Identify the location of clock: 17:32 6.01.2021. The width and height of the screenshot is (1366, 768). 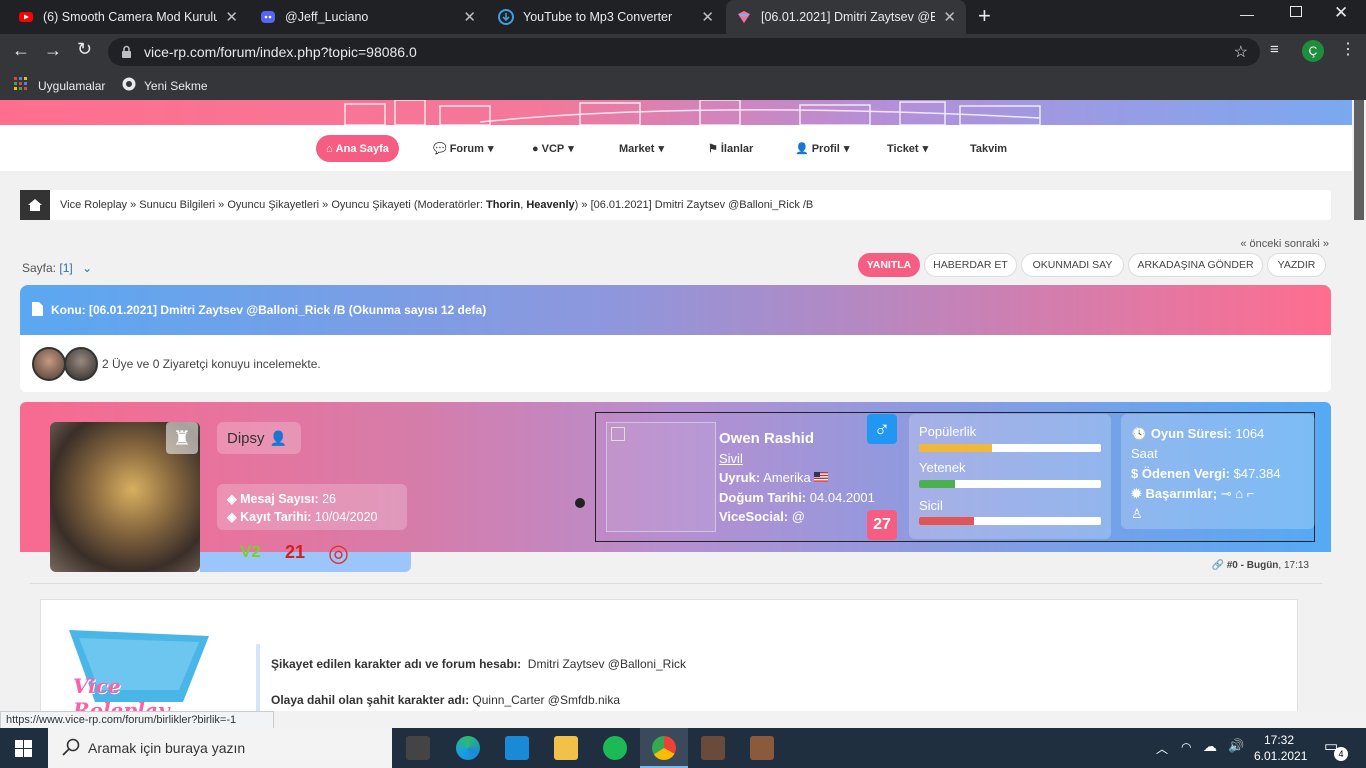
(1280, 748).